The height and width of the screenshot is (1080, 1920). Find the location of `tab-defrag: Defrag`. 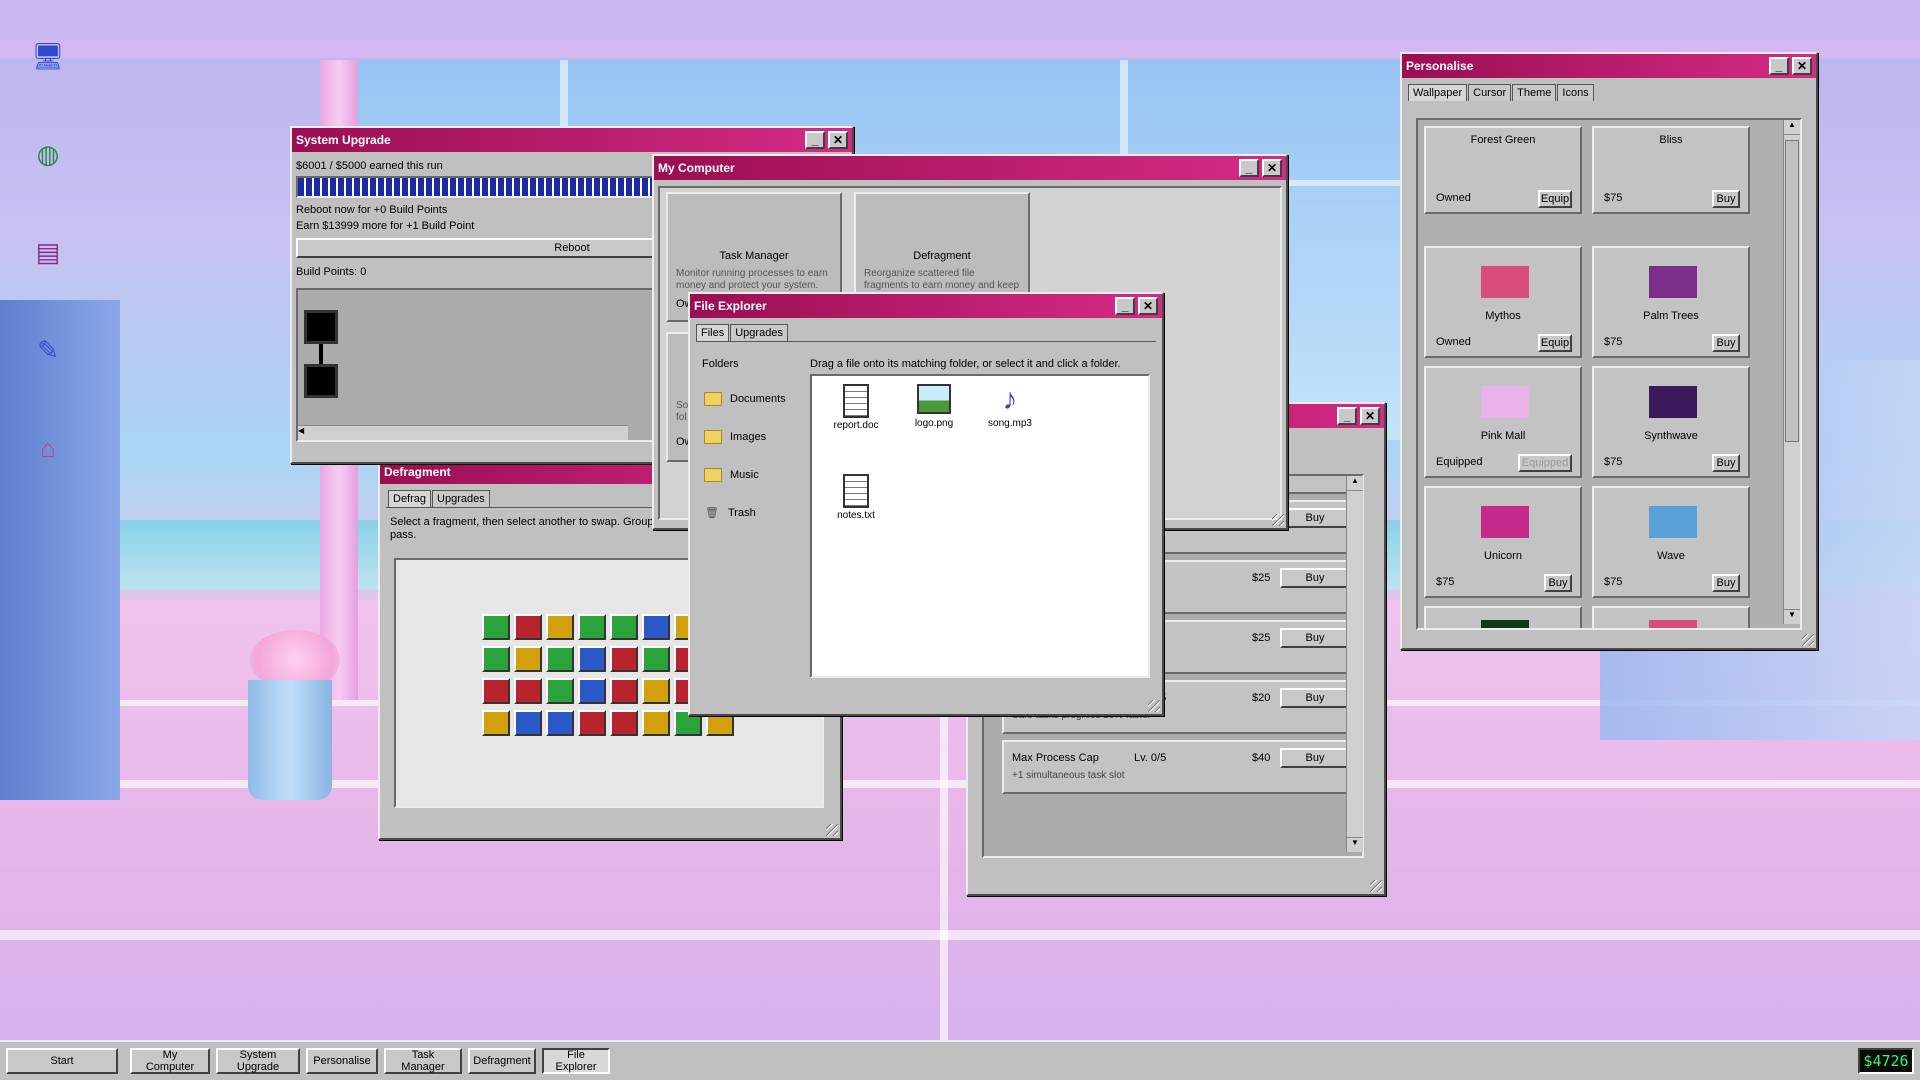

tab-defrag: Defrag is located at coordinates (410, 498).